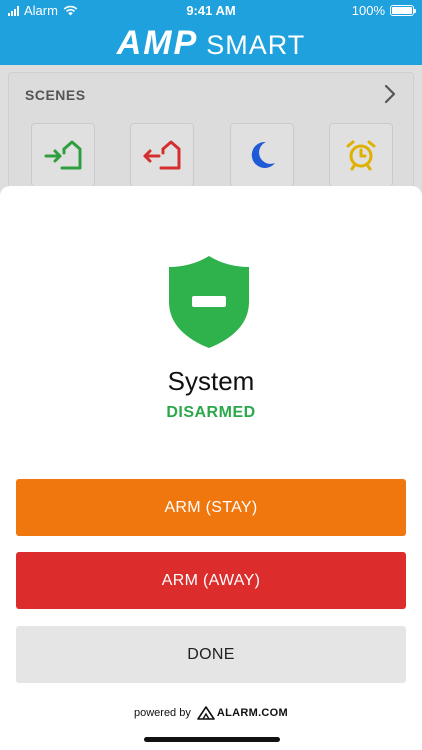 Image resolution: width=422 pixels, height=750 pixels. Describe the element at coordinates (211, 11) in the screenshot. I see `status-bar: Alarm 9:41 AM 100%` at that location.